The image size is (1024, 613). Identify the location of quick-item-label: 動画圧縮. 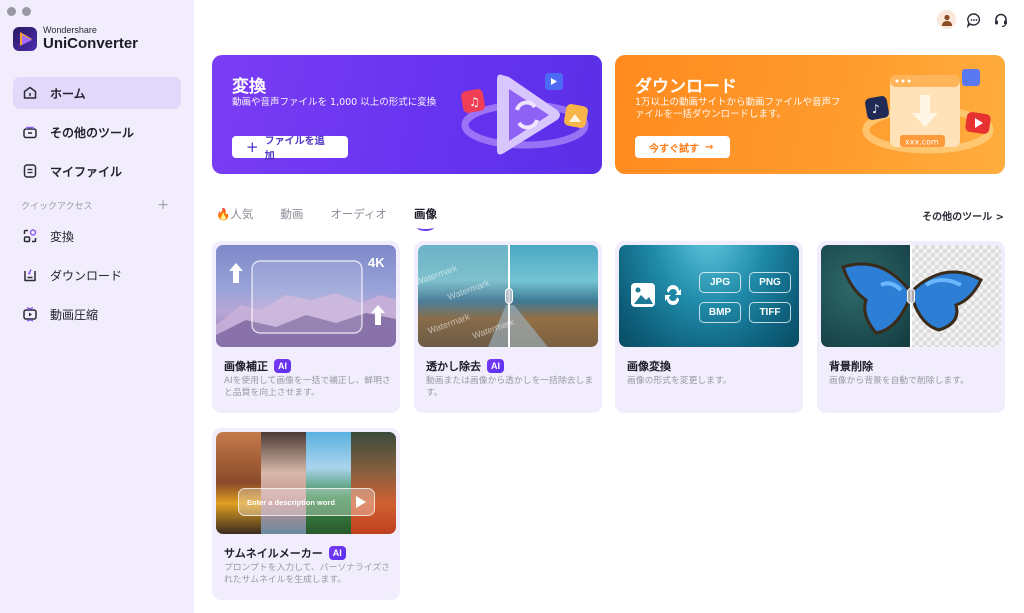
(74, 314).